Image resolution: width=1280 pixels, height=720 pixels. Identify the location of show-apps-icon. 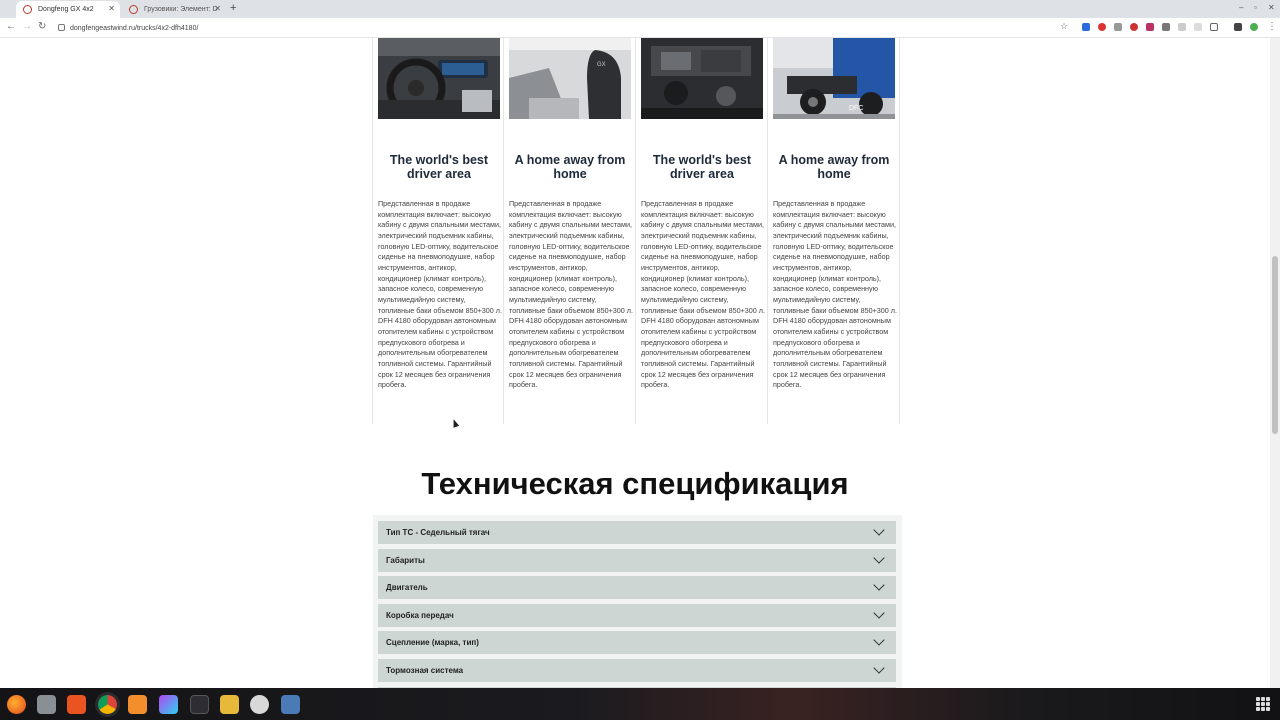
(1263, 704).